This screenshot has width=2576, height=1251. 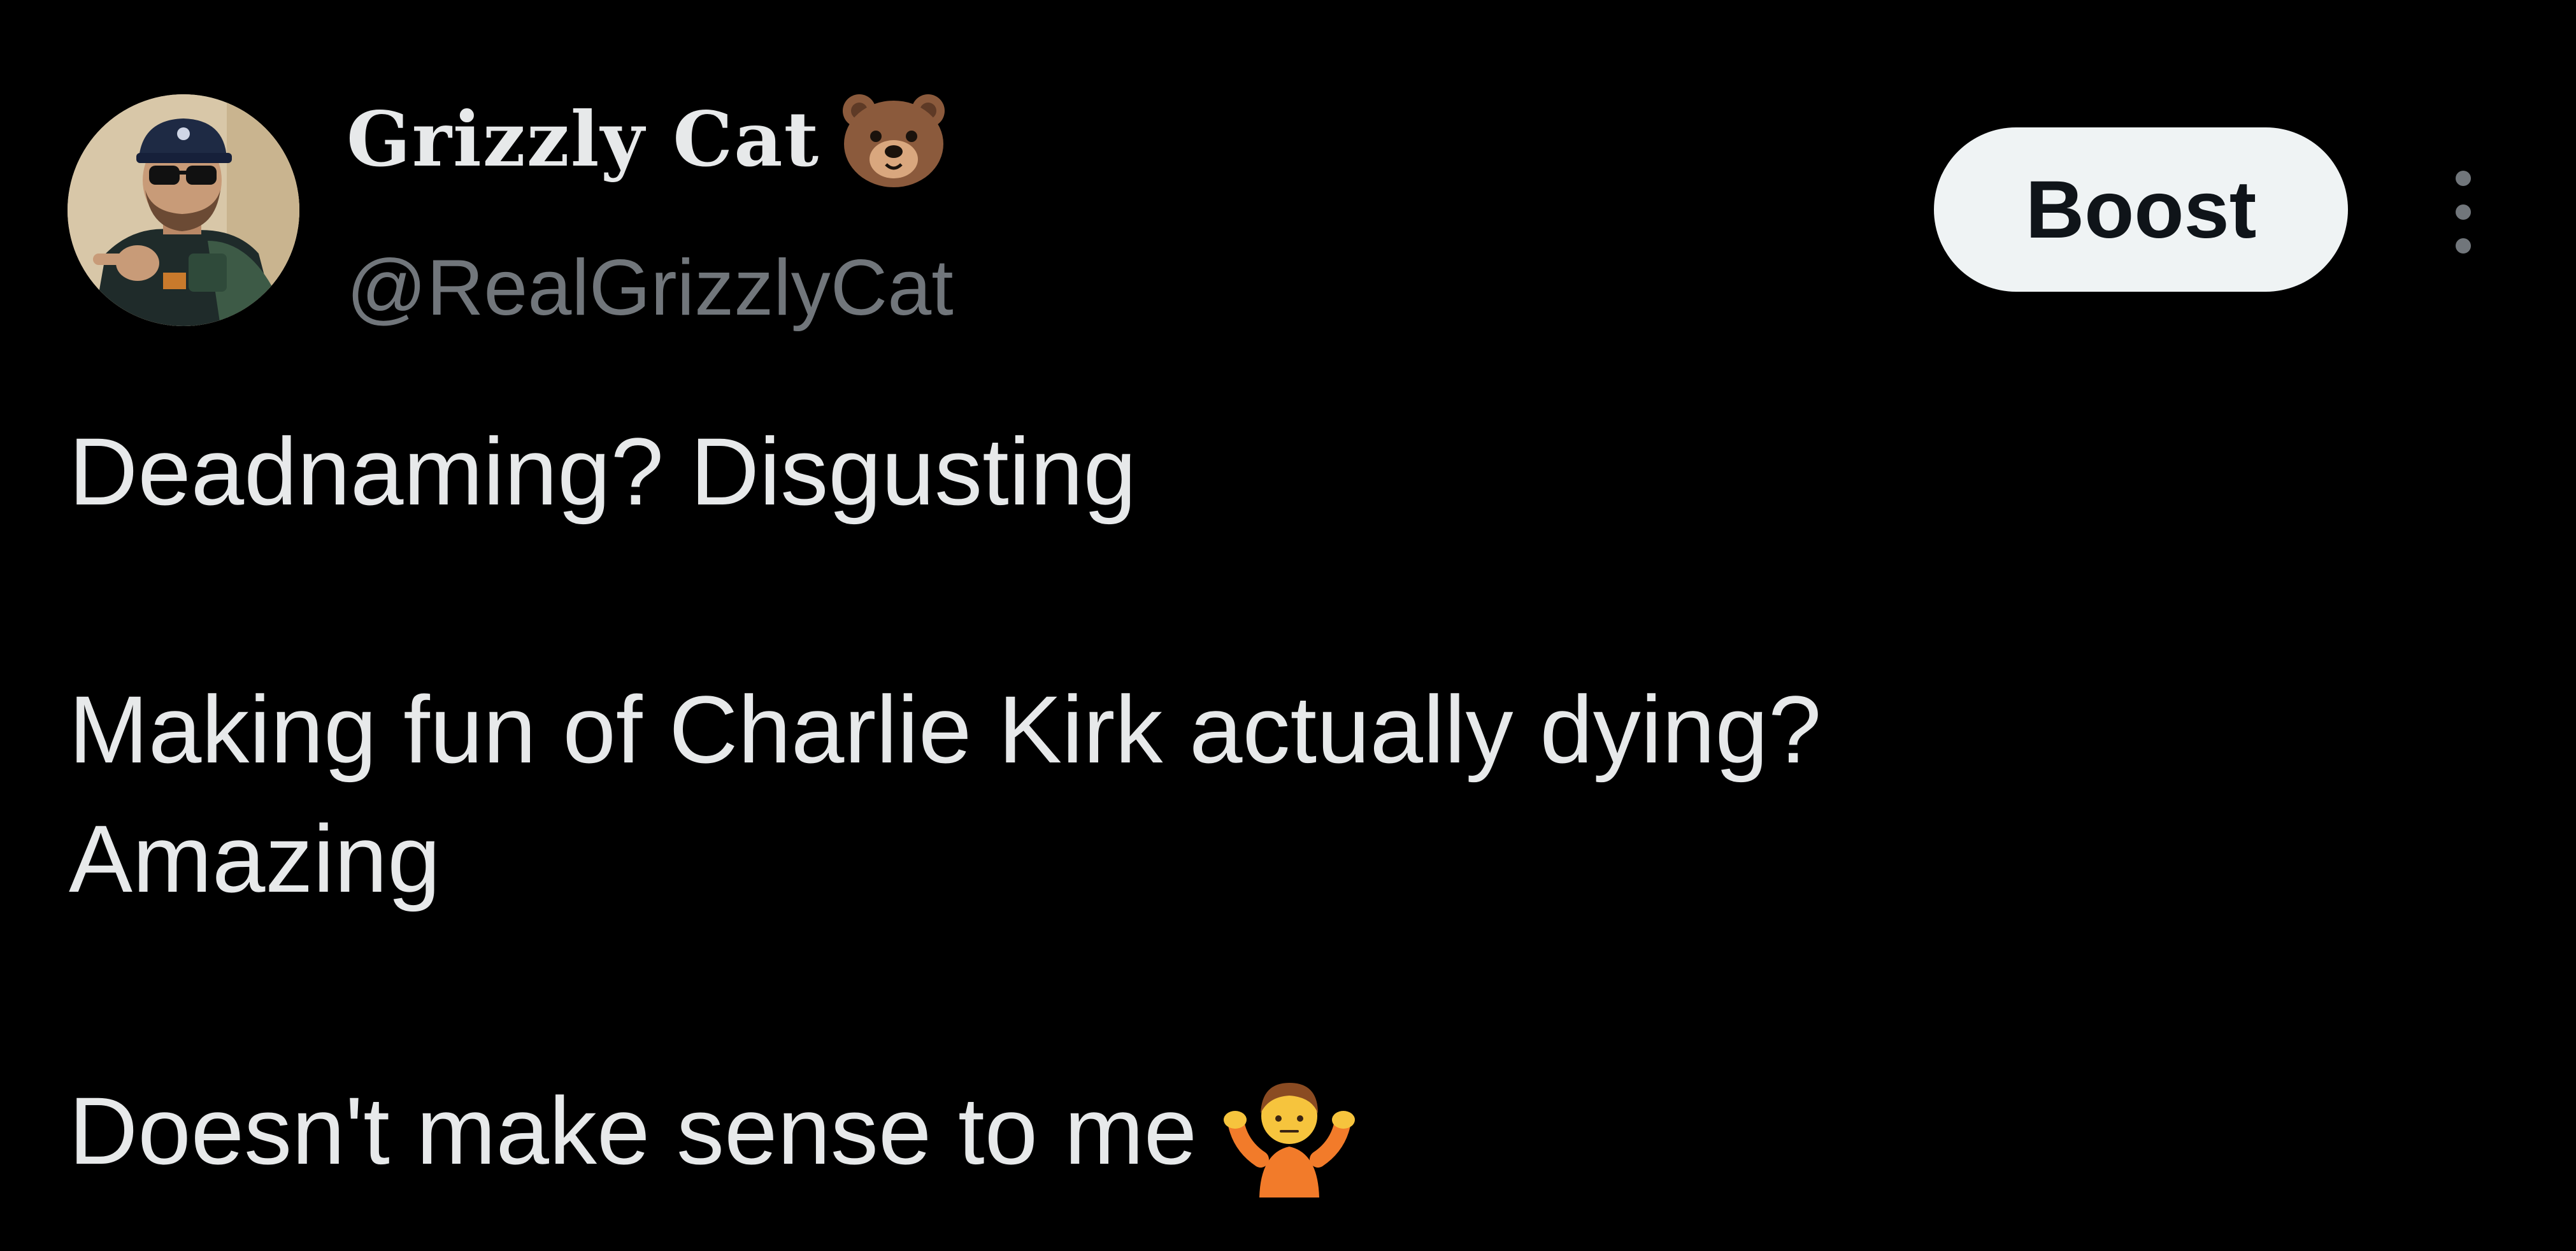 What do you see at coordinates (2141, 210) in the screenshot?
I see `boost-button: Boost` at bounding box center [2141, 210].